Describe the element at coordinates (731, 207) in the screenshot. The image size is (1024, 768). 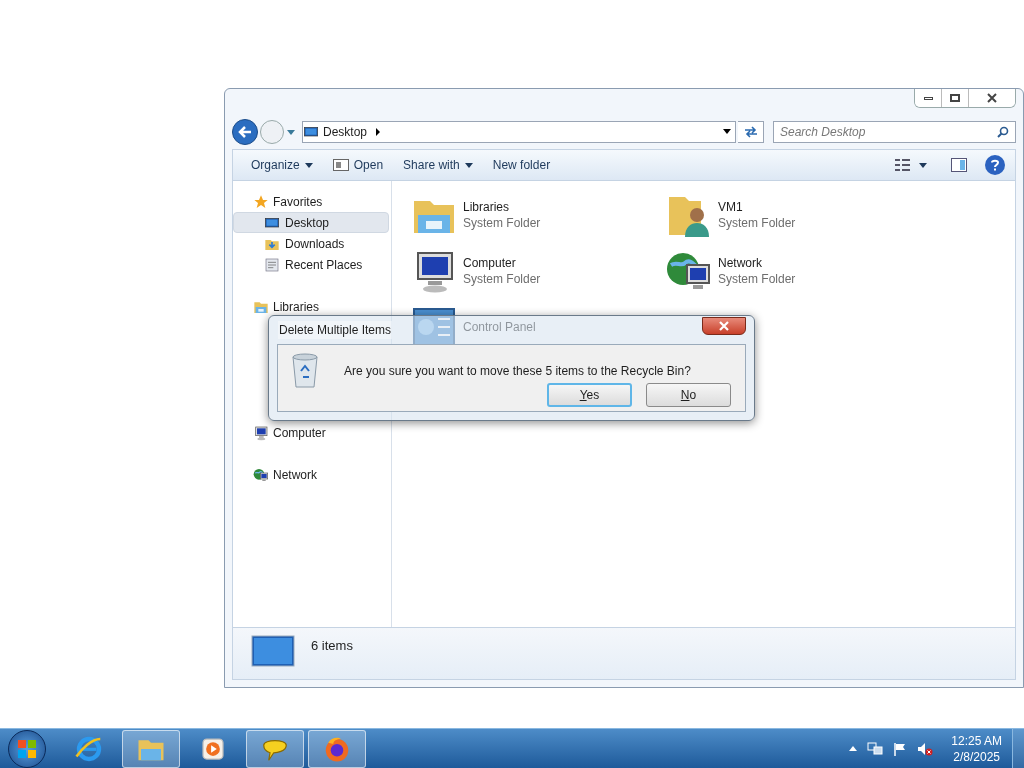
I see `item-name: VM1` at that location.